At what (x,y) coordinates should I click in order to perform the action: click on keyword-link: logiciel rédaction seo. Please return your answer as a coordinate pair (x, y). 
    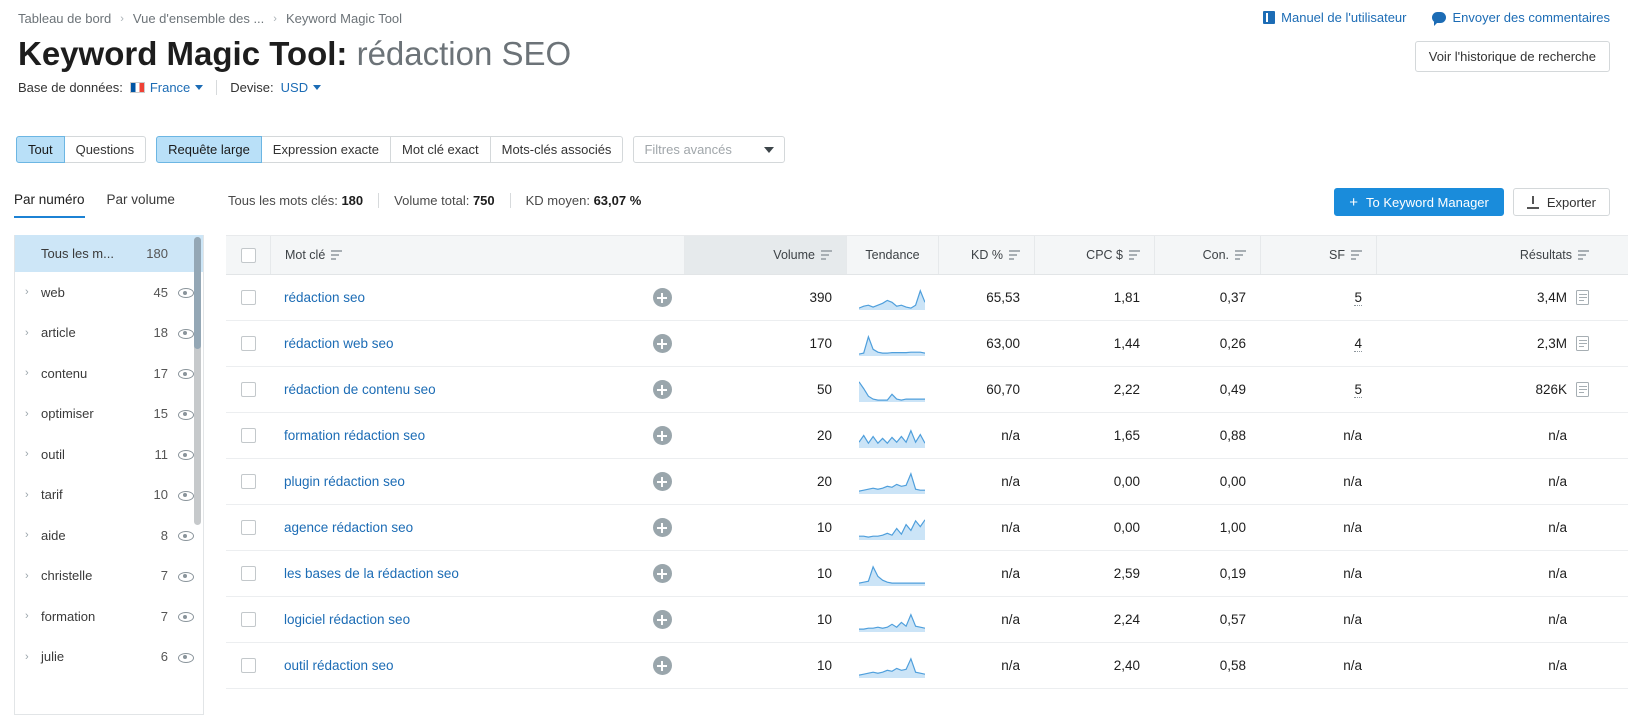
    Looking at the image, I should click on (347, 619).